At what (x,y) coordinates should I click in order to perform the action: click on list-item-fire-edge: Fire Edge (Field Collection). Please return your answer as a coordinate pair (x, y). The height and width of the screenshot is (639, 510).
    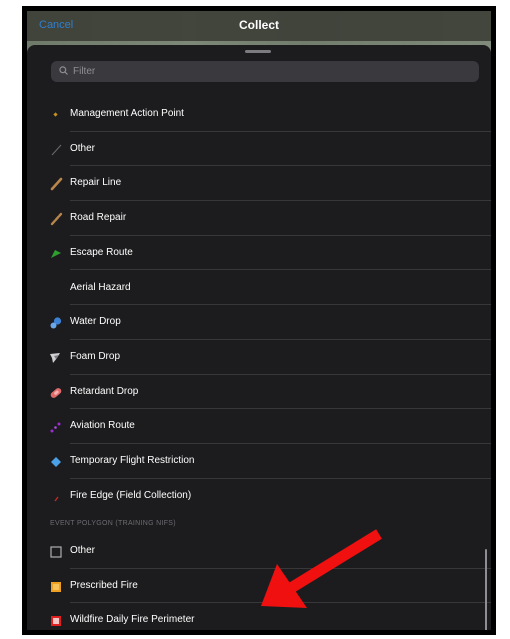
    Looking at the image, I should click on (259, 496).